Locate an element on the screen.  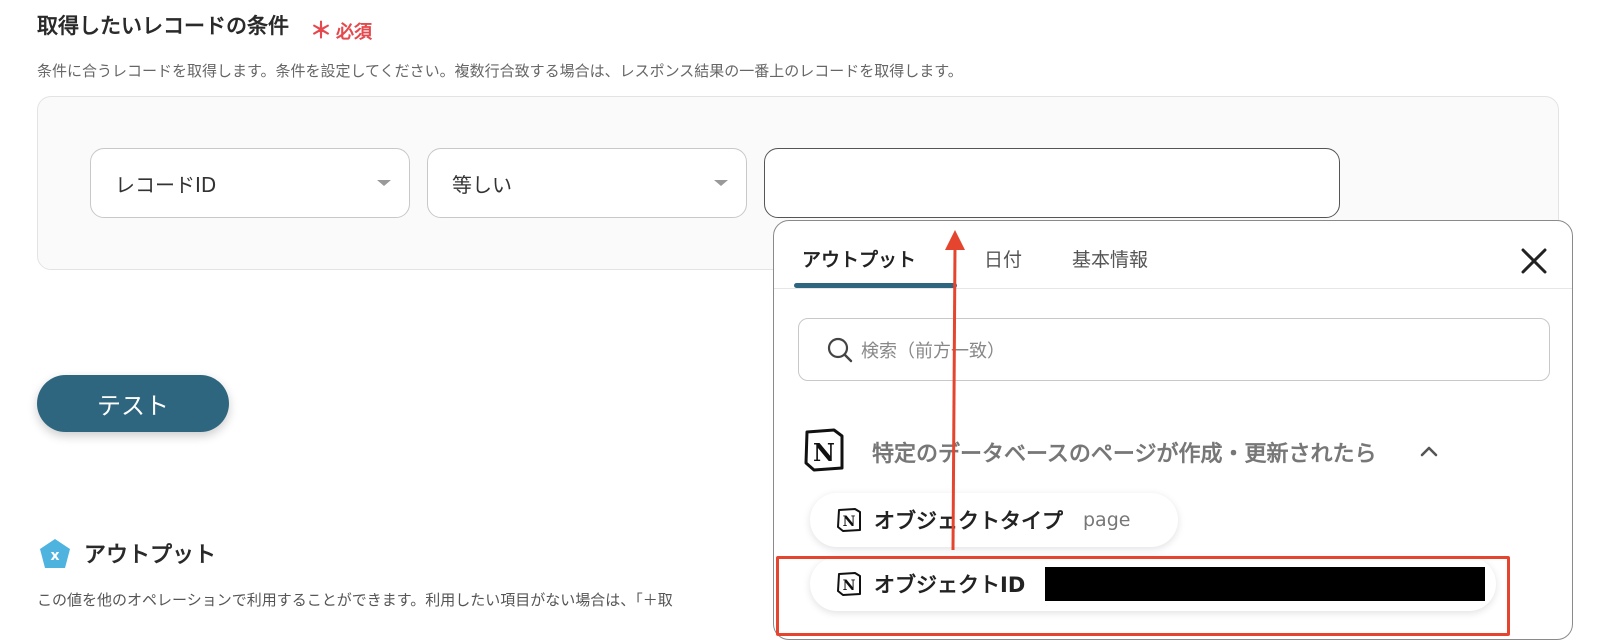
test-button: テスト is located at coordinates (133, 403).